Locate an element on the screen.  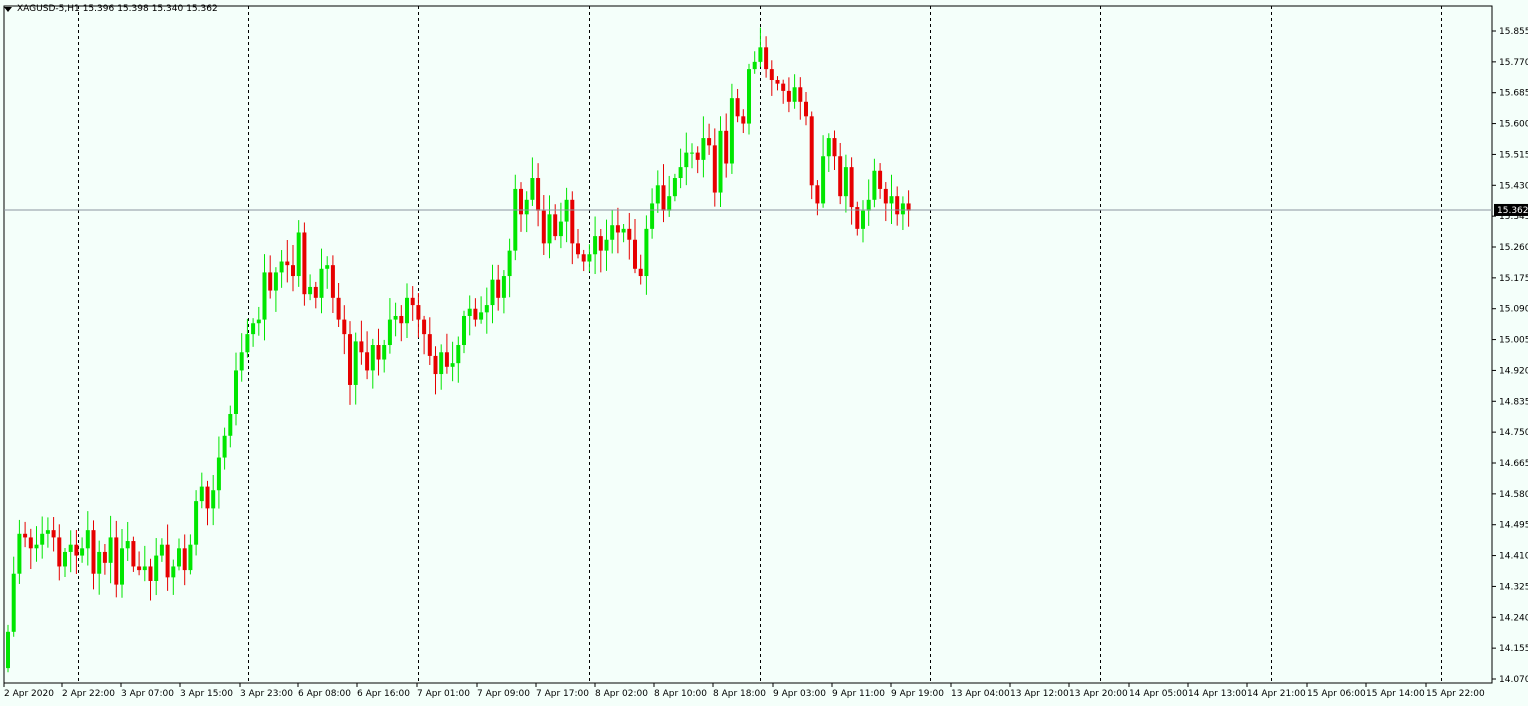
y-tick-label: 14.750 is located at coordinates (1513, 433).